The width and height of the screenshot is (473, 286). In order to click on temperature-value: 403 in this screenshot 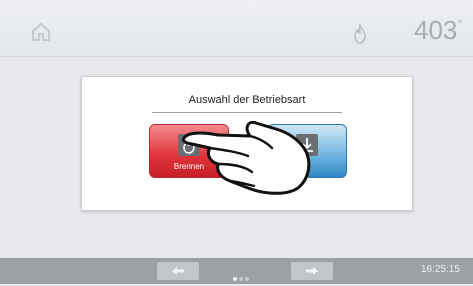, I will do `click(436, 30)`.